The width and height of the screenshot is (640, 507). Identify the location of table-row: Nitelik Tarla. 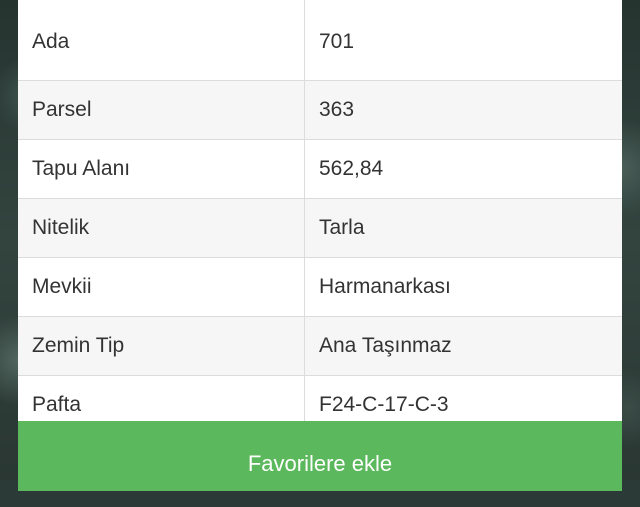
(320, 228).